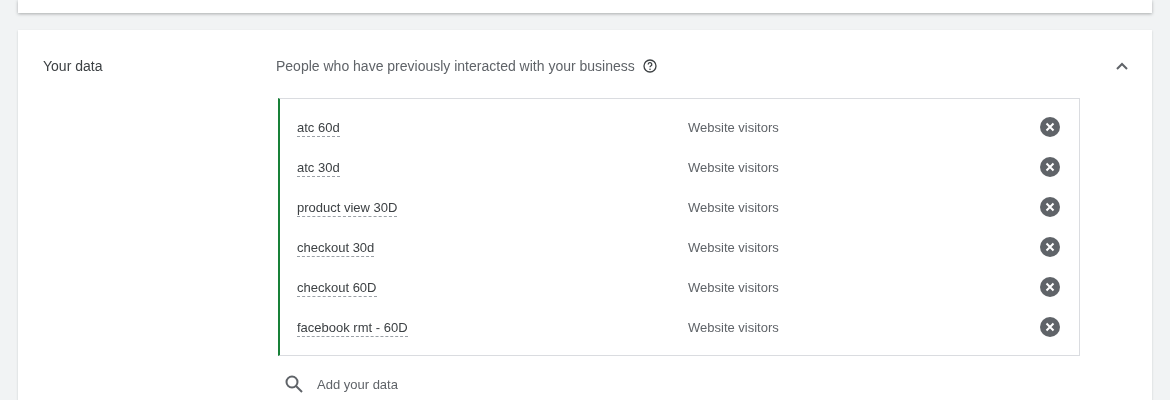 Image resolution: width=1170 pixels, height=400 pixels. I want to click on segment-name: product view 30D, so click(347, 208).